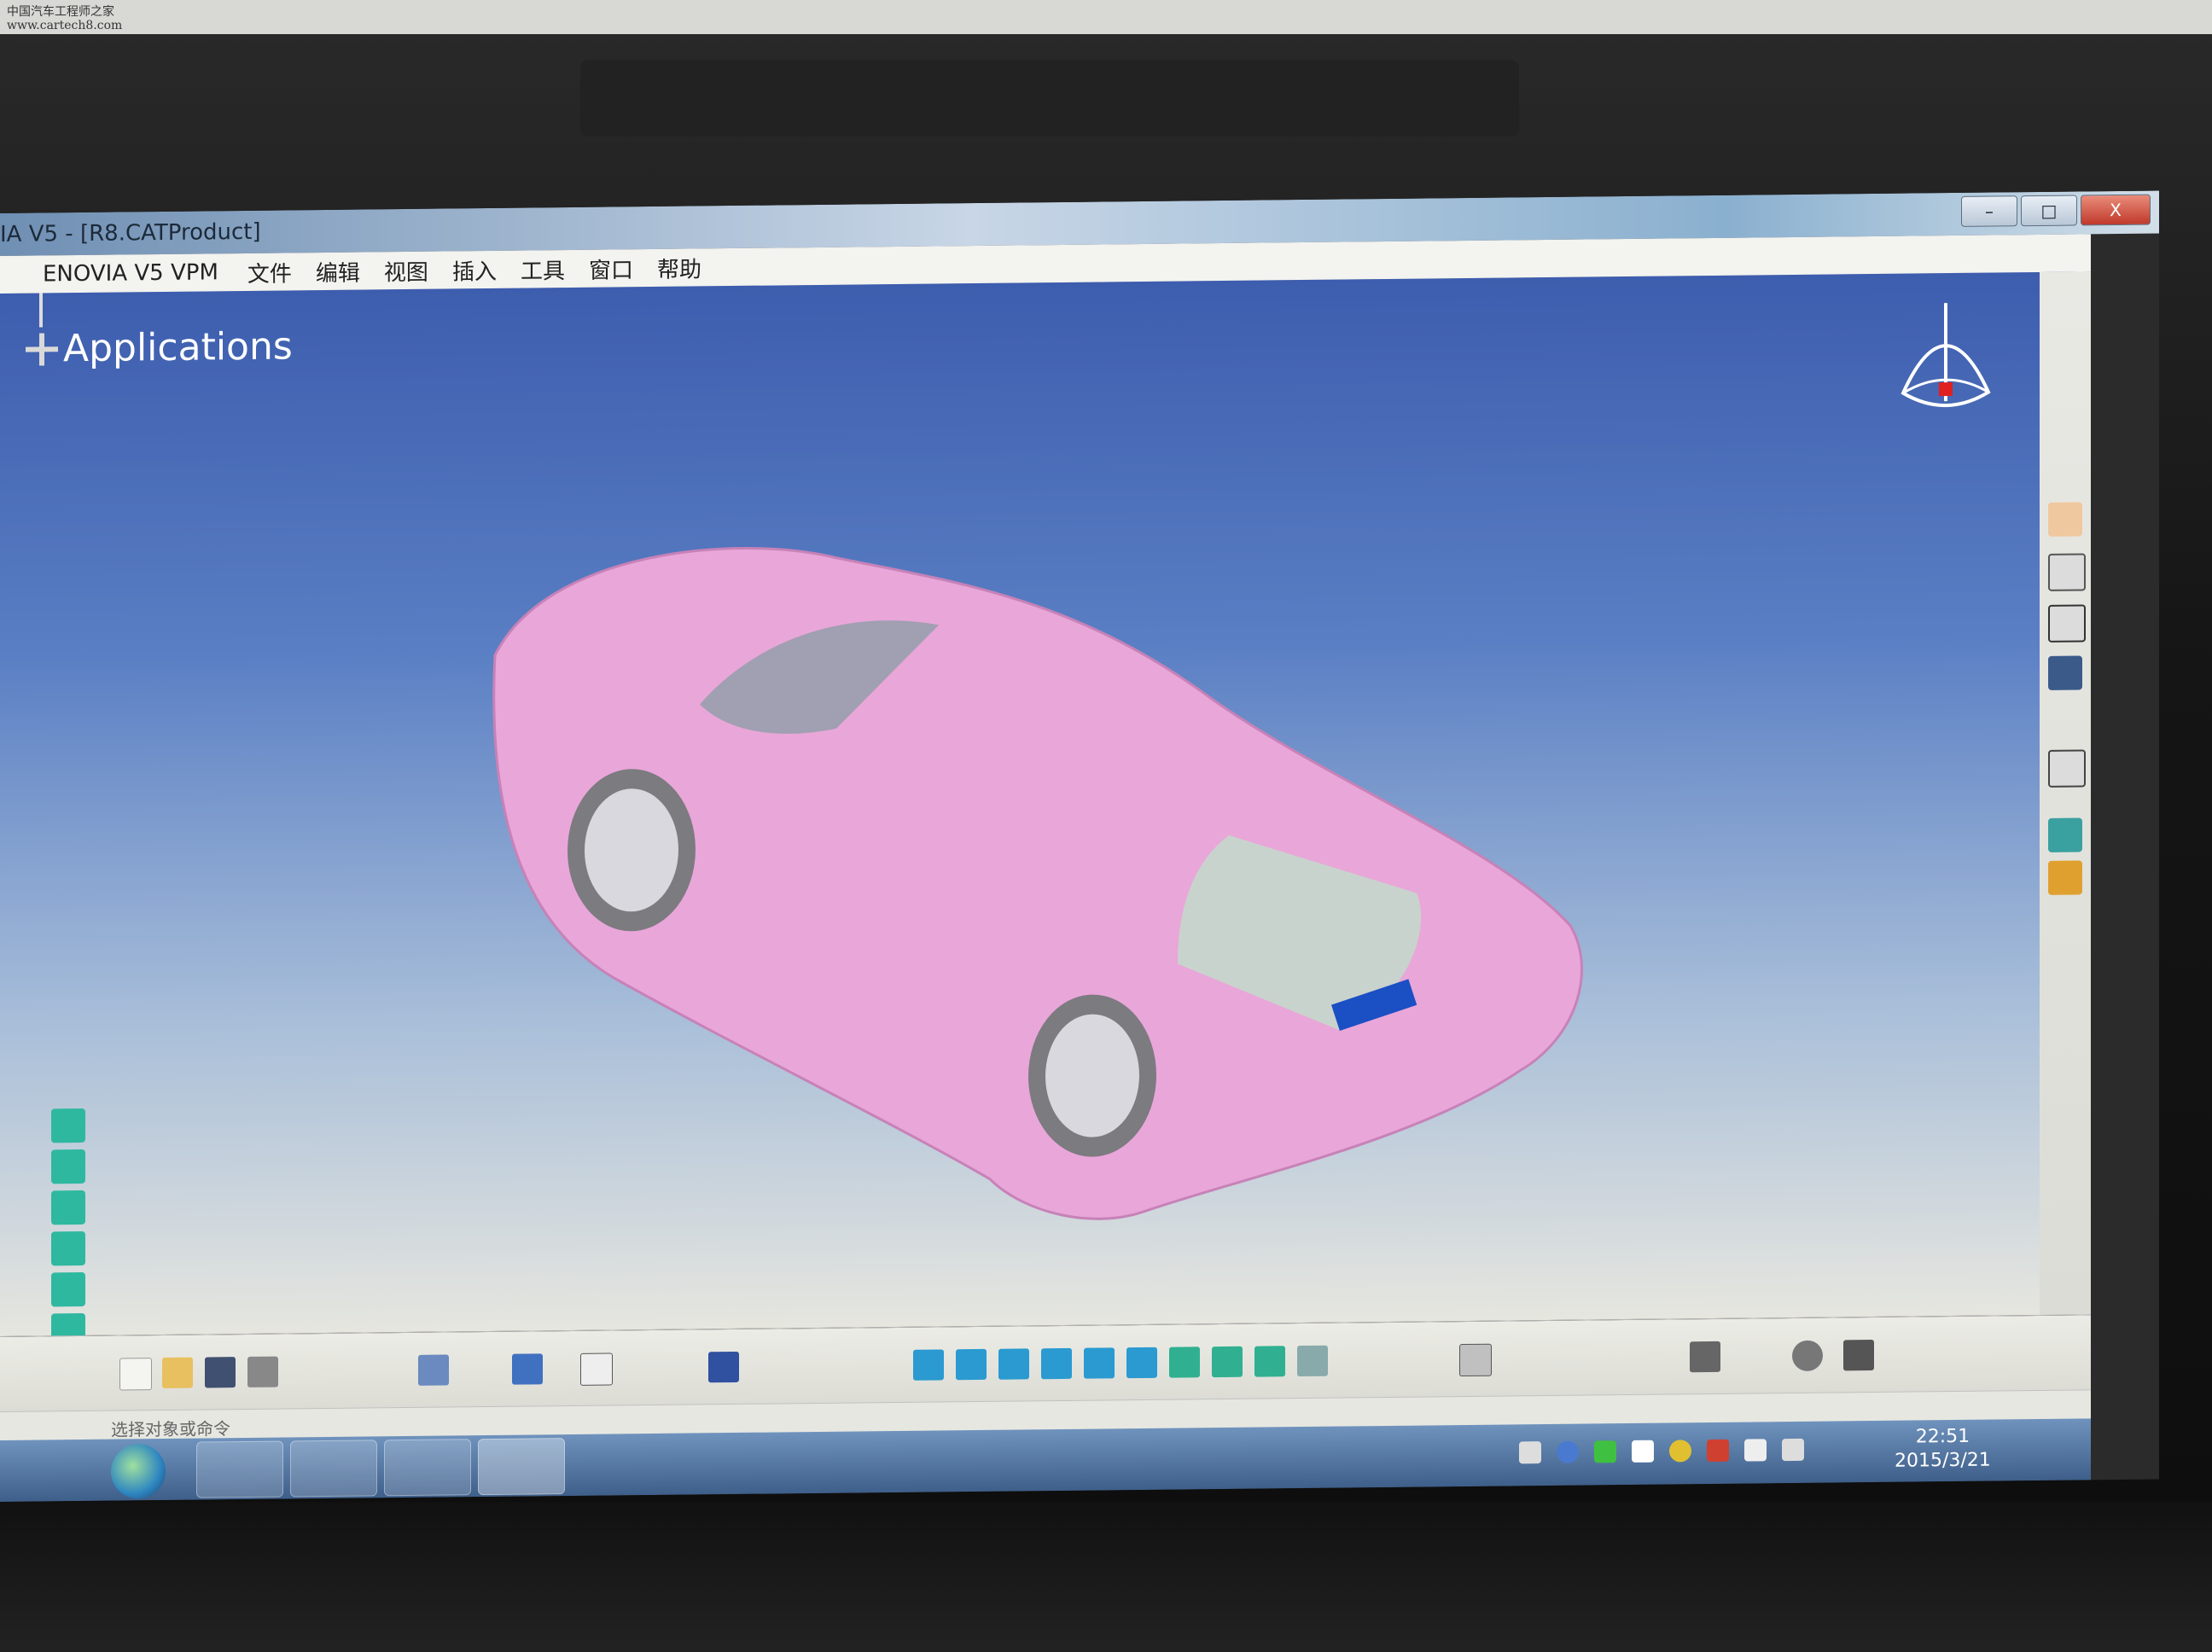 The height and width of the screenshot is (1652, 2212). I want to click on tray-folder-icon, so click(1530, 1452).